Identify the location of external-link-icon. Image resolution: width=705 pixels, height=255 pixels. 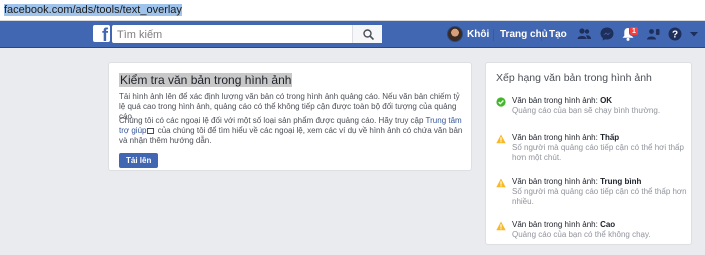
(151, 130).